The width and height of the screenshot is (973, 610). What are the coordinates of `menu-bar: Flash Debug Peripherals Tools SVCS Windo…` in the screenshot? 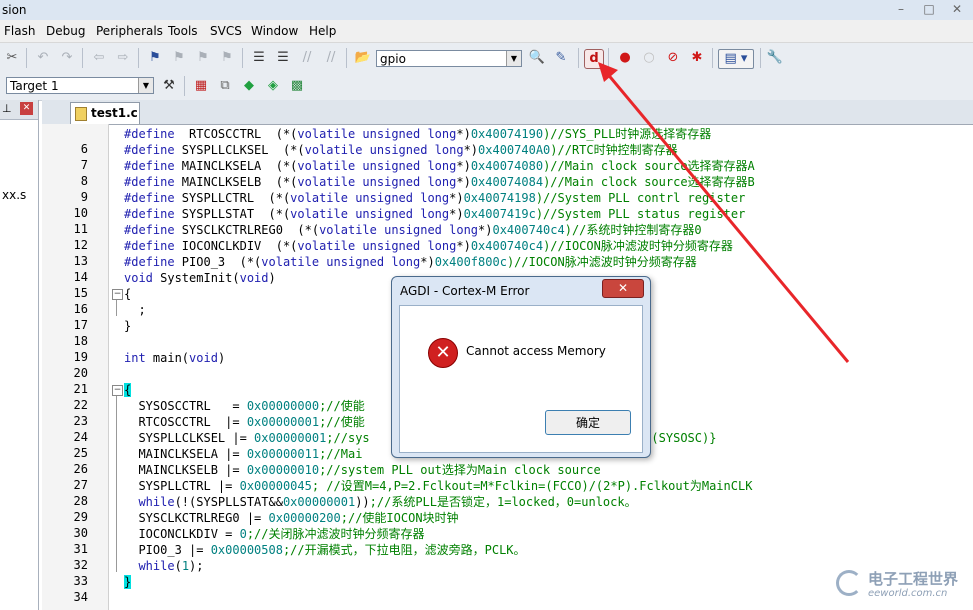 It's located at (486, 31).